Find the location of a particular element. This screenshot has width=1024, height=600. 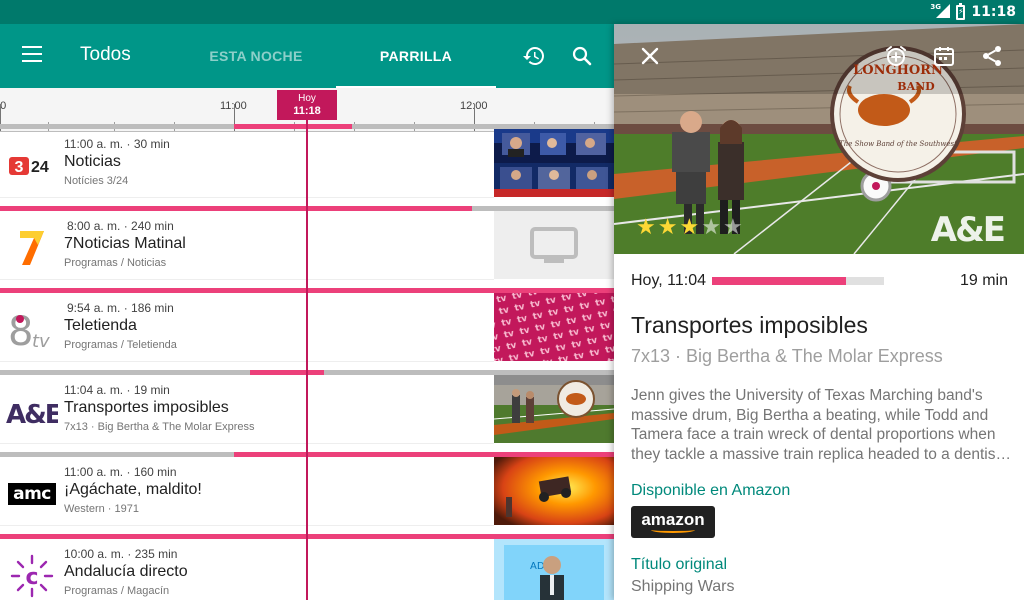

program-subtitle: Programas / Noticias is located at coordinates (115, 263).